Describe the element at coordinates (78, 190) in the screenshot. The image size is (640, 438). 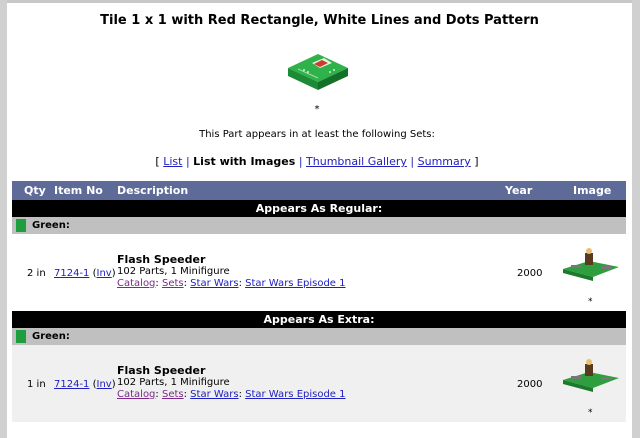
I see `header-item-no: Item No` at that location.